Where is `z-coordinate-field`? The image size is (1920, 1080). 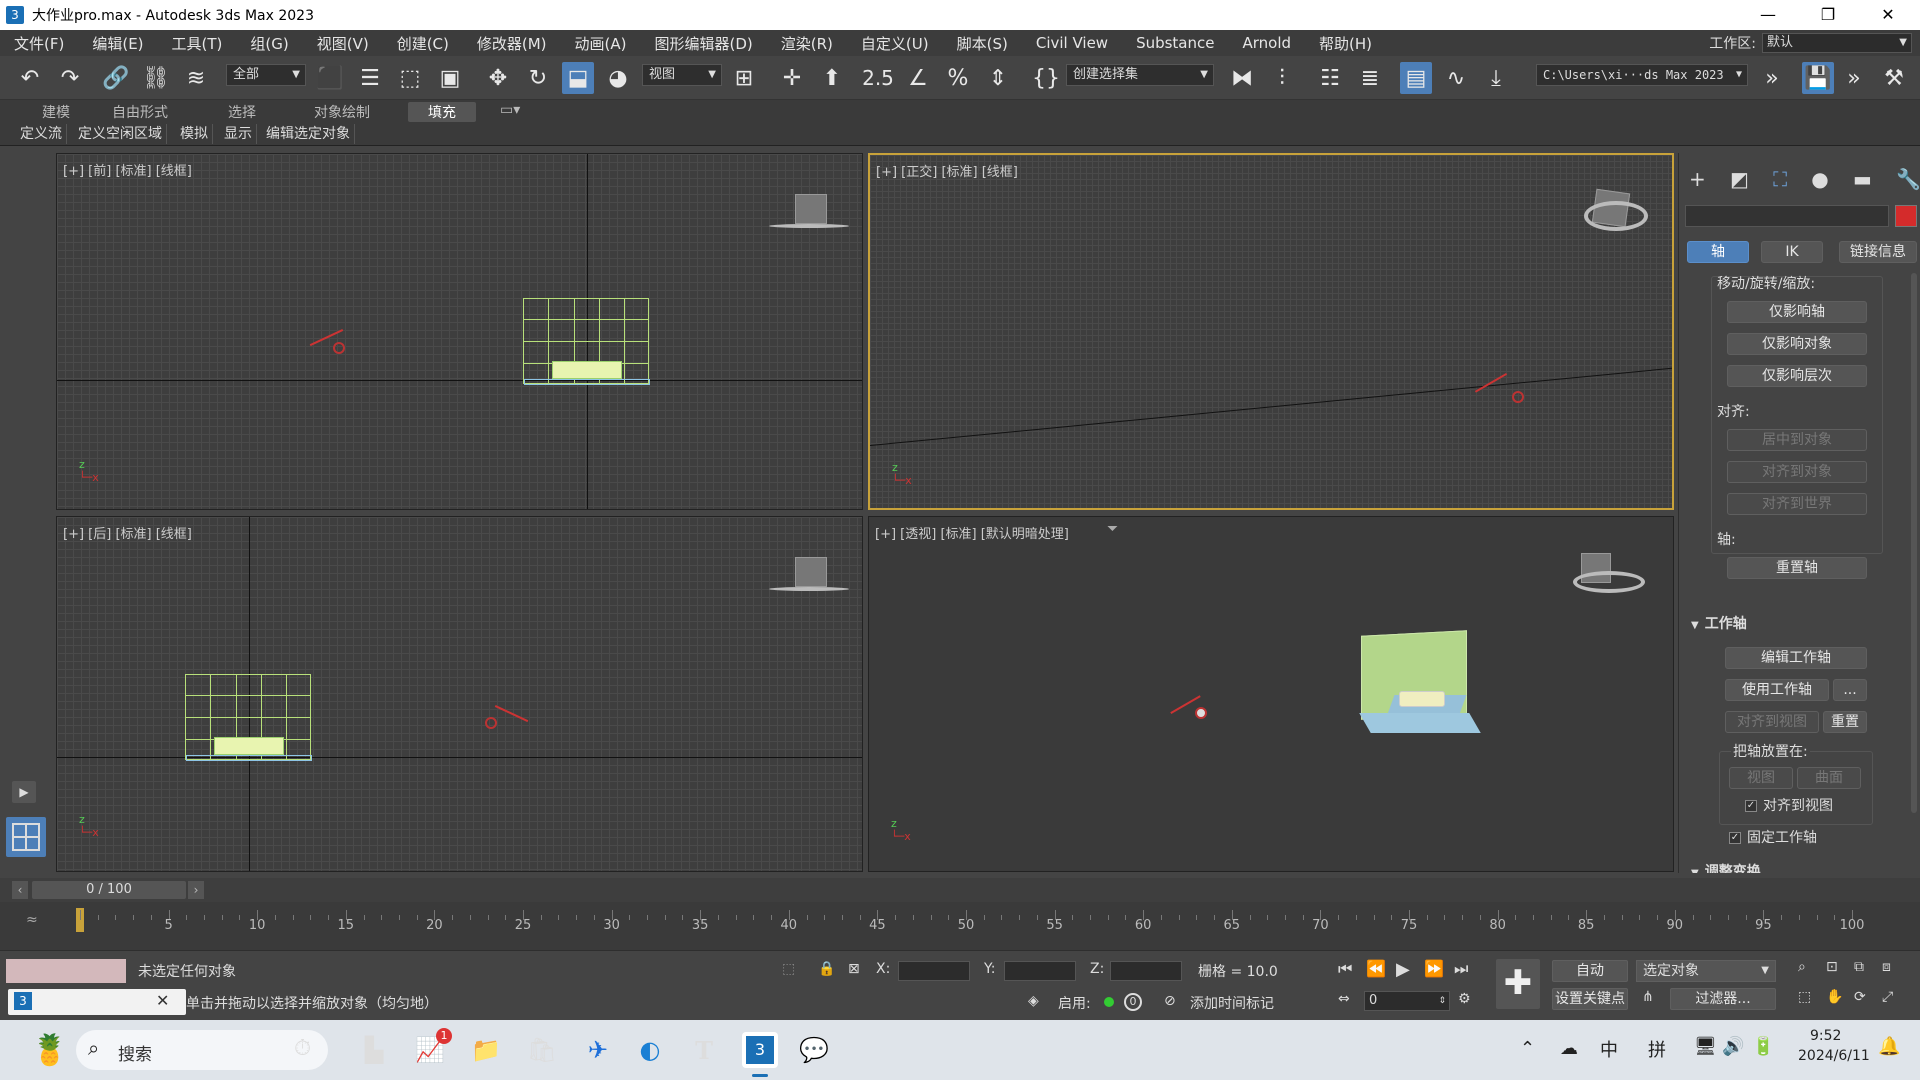 z-coordinate-field is located at coordinates (1146, 971).